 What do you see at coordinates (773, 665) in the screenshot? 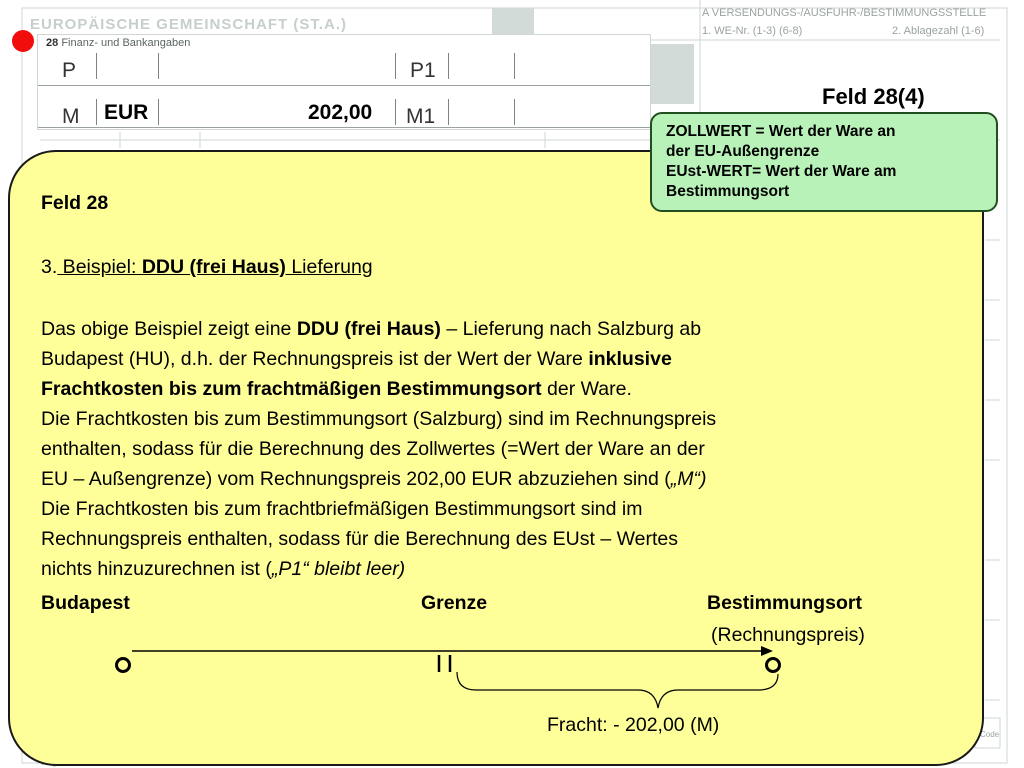
I see `route-end-dot` at bounding box center [773, 665].